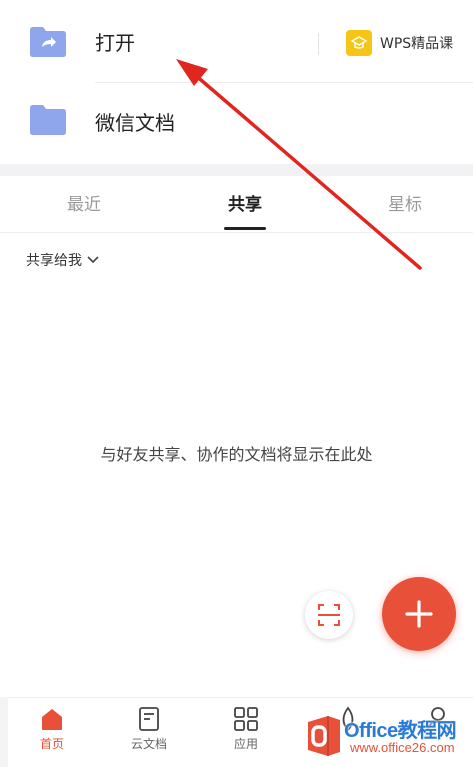 The height and width of the screenshot is (767, 473). I want to click on scan-icon, so click(329, 615).